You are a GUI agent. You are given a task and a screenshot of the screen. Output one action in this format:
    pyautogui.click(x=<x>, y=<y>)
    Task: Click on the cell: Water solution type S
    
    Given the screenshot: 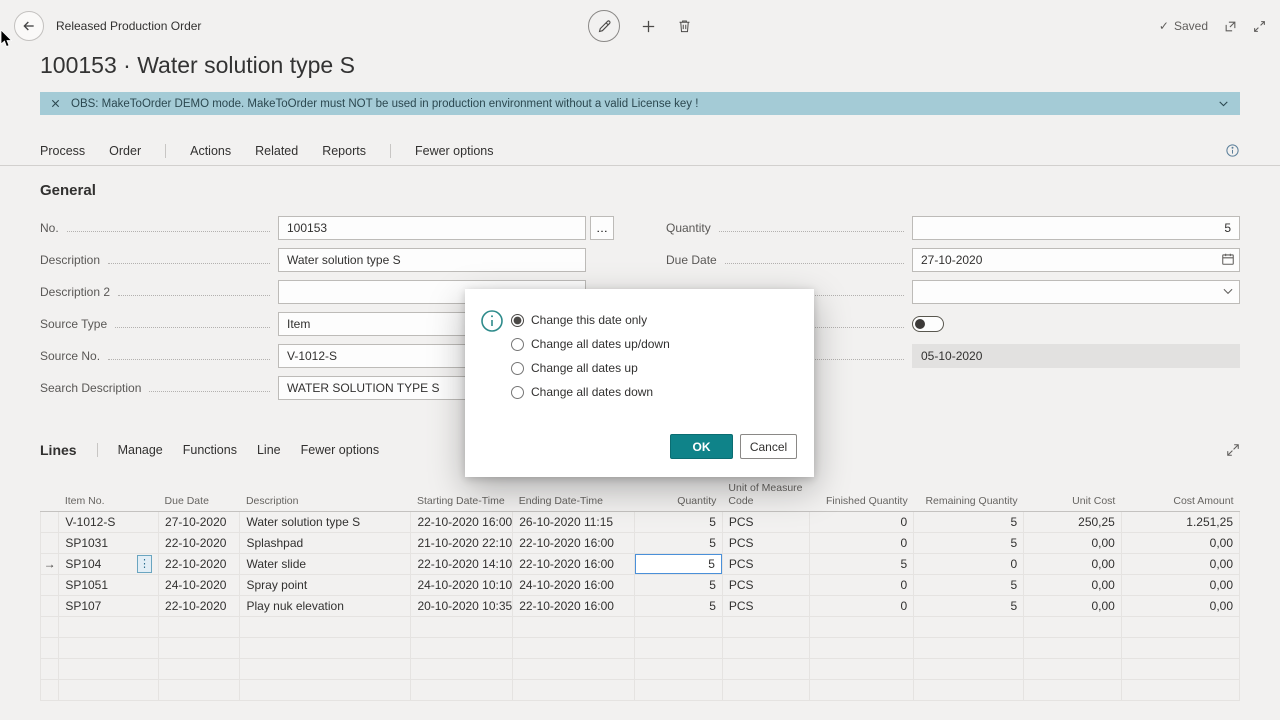 What is the action you would take?
    pyautogui.click(x=325, y=522)
    